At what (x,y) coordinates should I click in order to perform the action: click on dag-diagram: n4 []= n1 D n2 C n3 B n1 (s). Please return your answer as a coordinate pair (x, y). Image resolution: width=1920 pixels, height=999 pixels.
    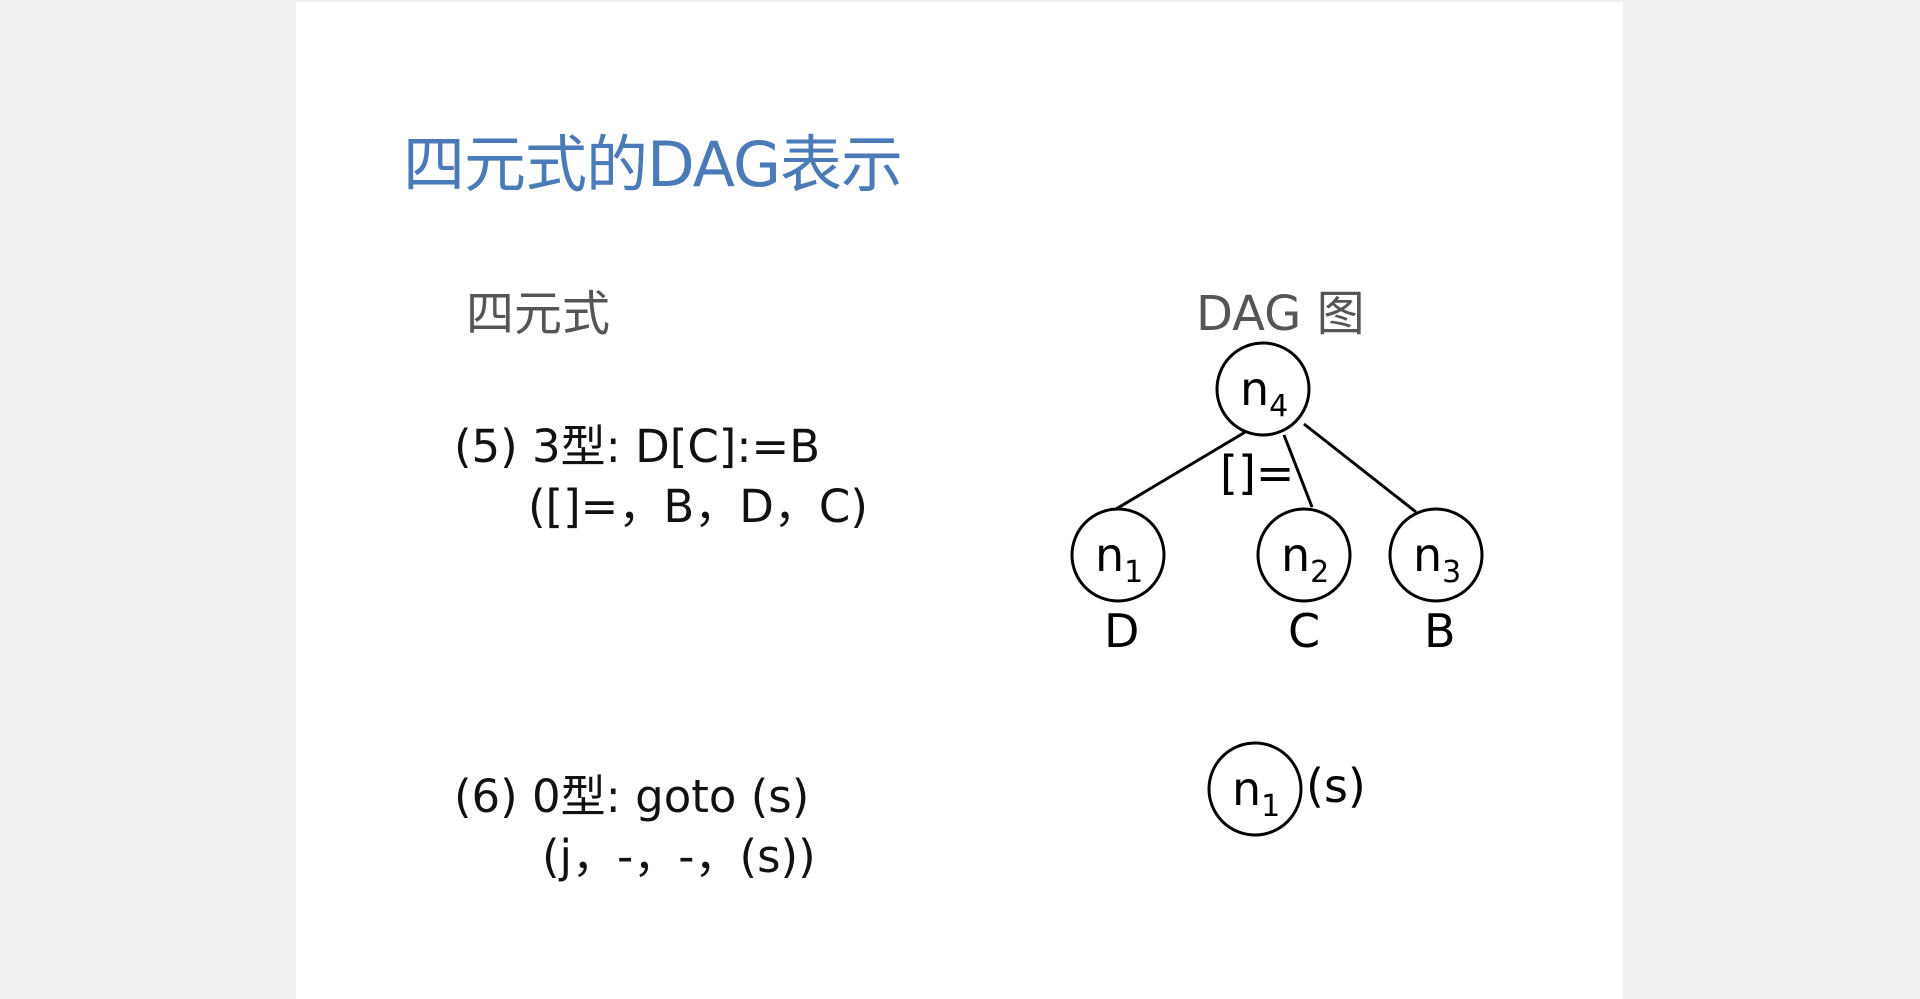
    Looking at the image, I should click on (1277, 589).